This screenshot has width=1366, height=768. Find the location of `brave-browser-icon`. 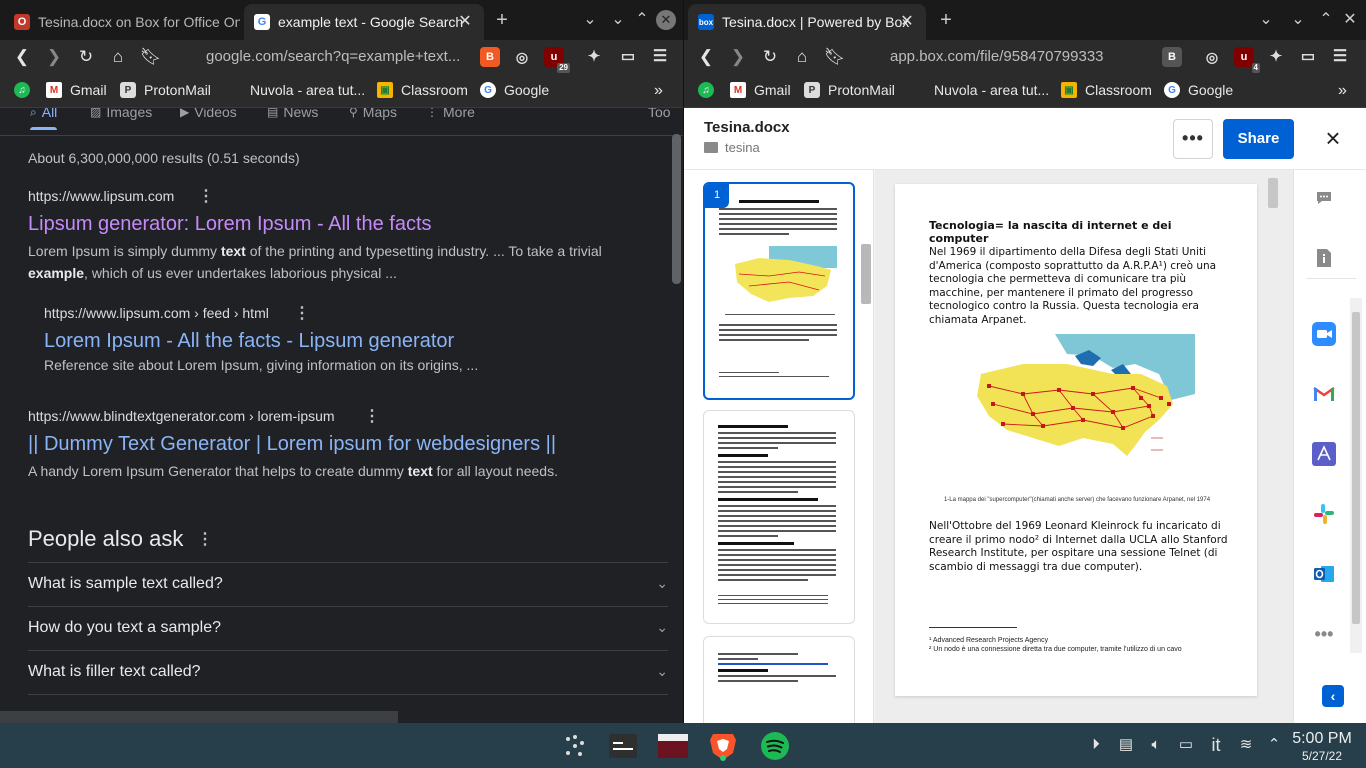

brave-browser-icon is located at coordinates (723, 746).